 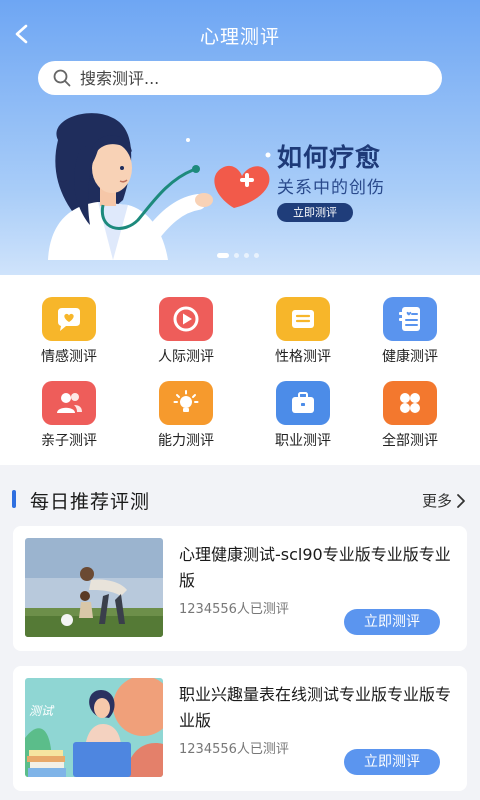 I want to click on category-career: 职业测评, so click(x=303, y=415).